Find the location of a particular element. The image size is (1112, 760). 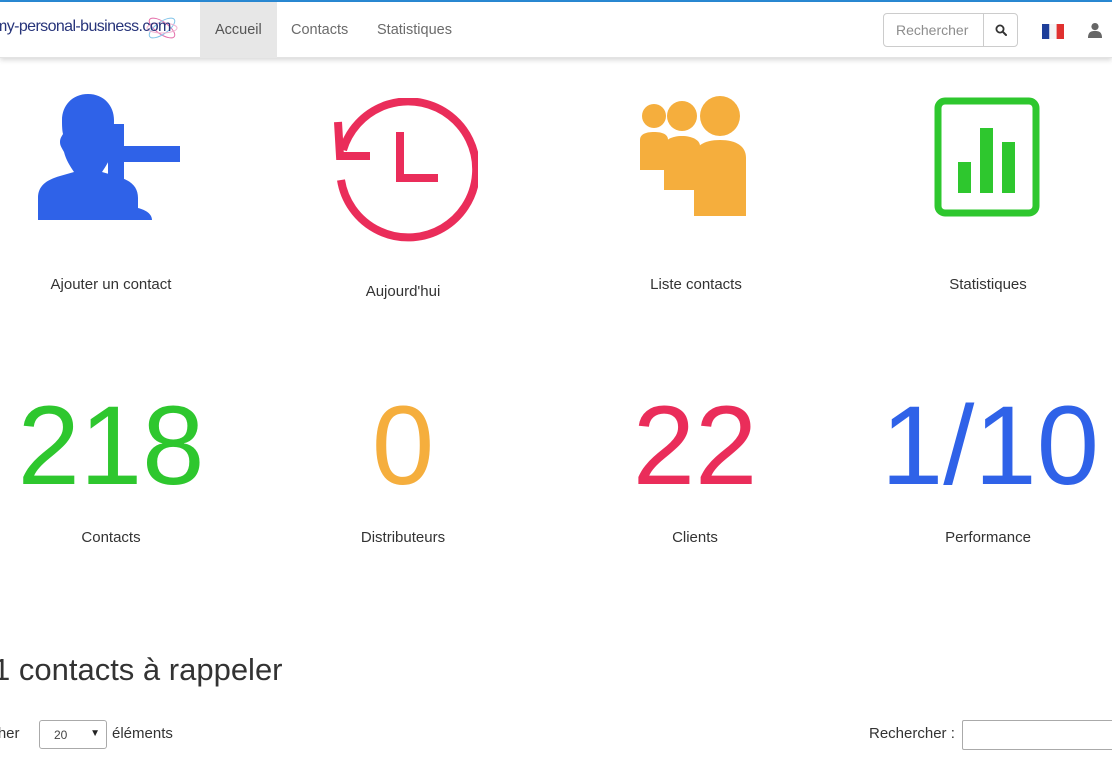

history-clock-icon is located at coordinates (407, 169).